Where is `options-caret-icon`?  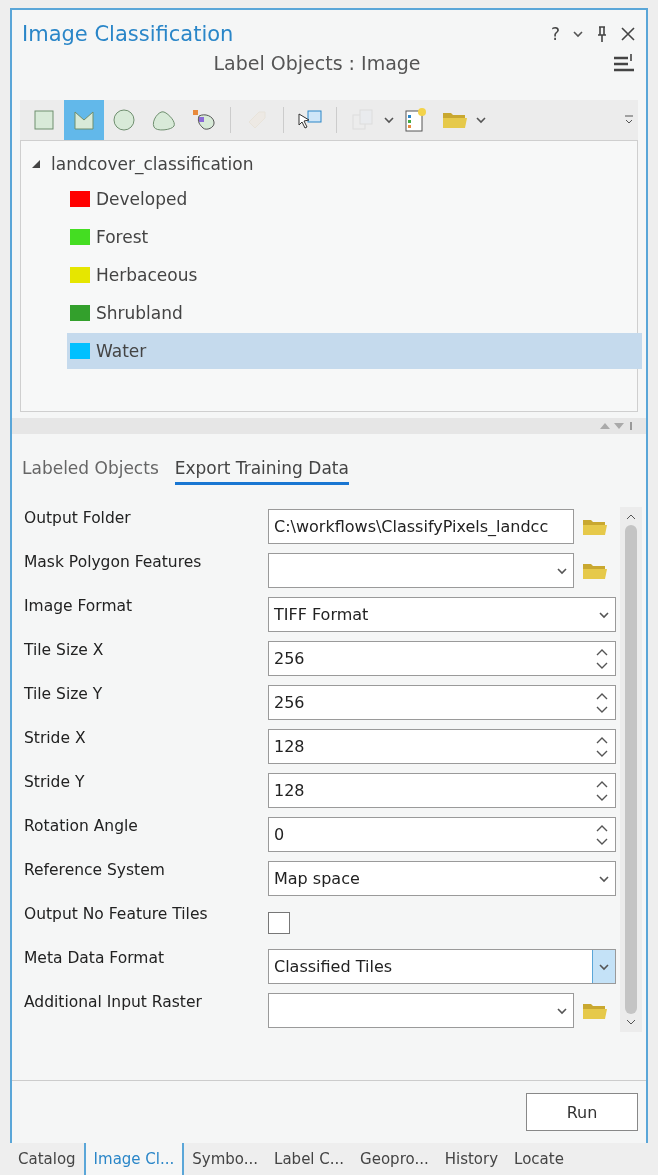 options-caret-icon is located at coordinates (578, 34).